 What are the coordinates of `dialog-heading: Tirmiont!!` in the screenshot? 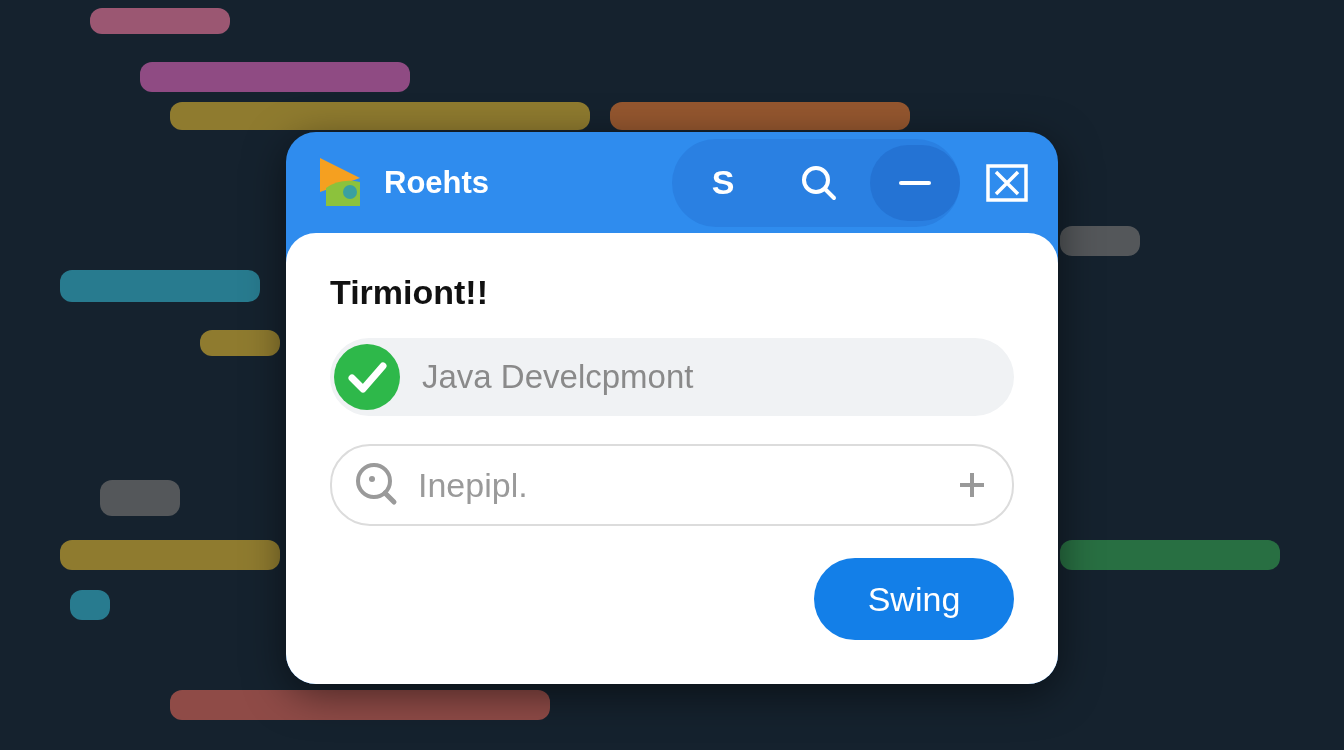 It's located at (409, 292).